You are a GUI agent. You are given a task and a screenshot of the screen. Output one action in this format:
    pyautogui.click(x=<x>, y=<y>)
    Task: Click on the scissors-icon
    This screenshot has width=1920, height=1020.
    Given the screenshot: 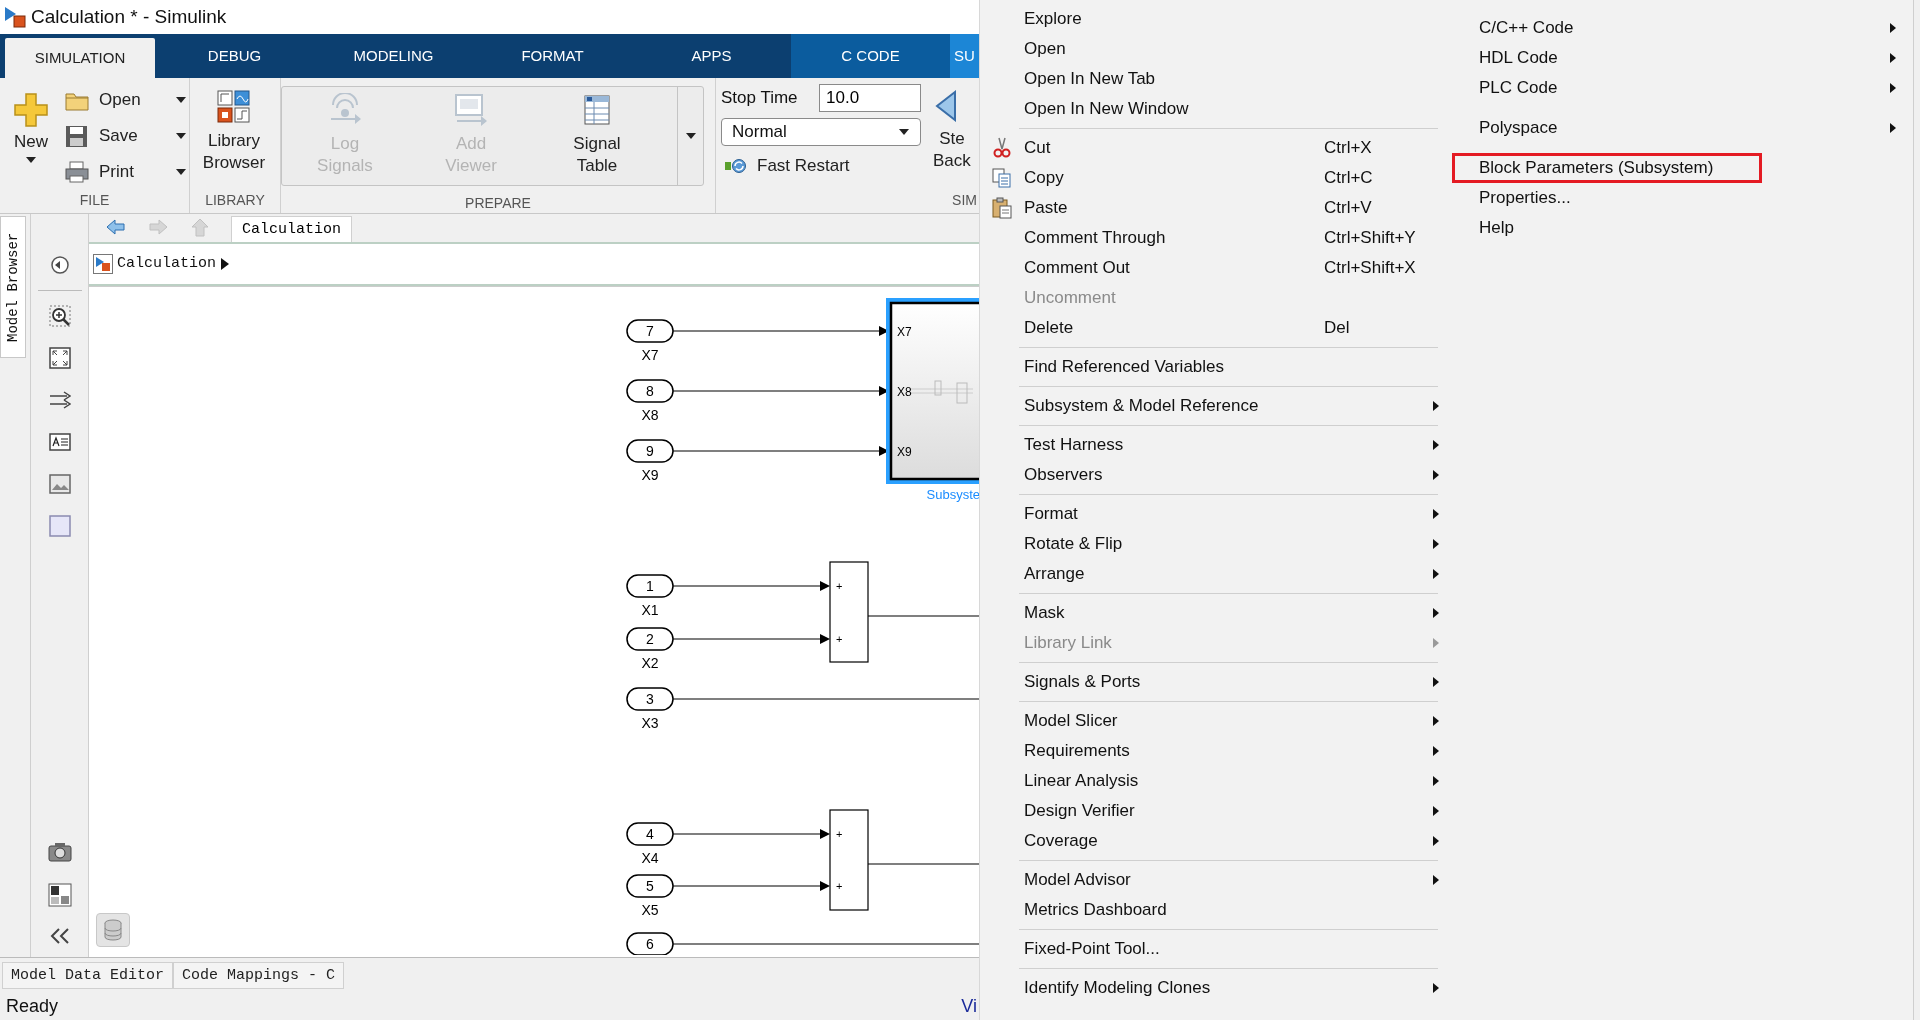 What is the action you would take?
    pyautogui.click(x=1002, y=148)
    